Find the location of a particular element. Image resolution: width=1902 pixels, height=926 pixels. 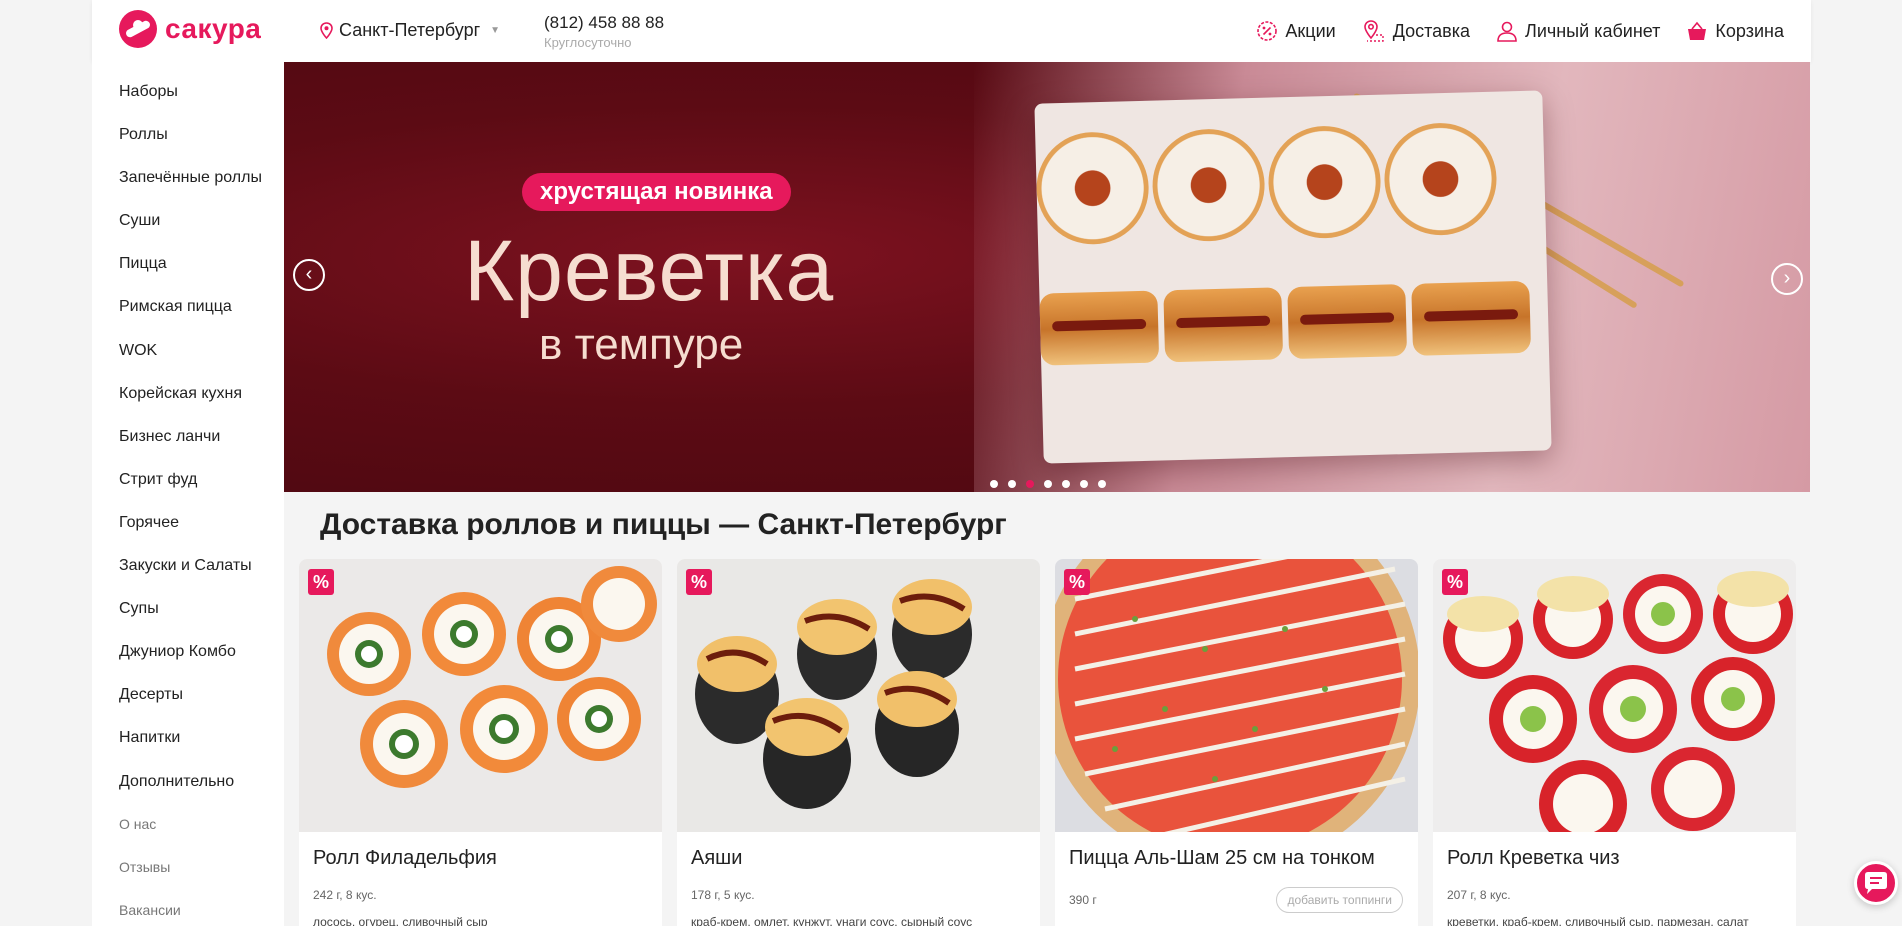

sidebar-item-pizza: Пицца is located at coordinates (188, 263).